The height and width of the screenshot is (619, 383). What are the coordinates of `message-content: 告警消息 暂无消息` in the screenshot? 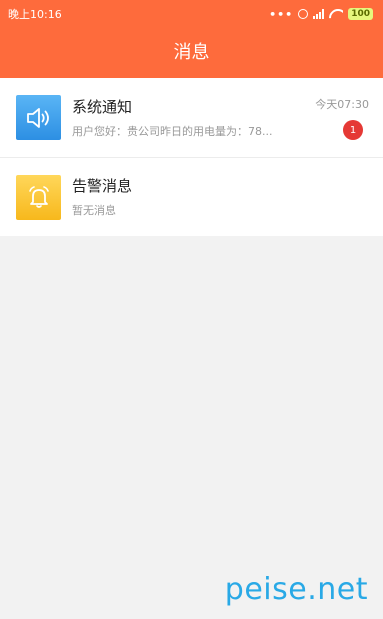 It's located at (222, 197).